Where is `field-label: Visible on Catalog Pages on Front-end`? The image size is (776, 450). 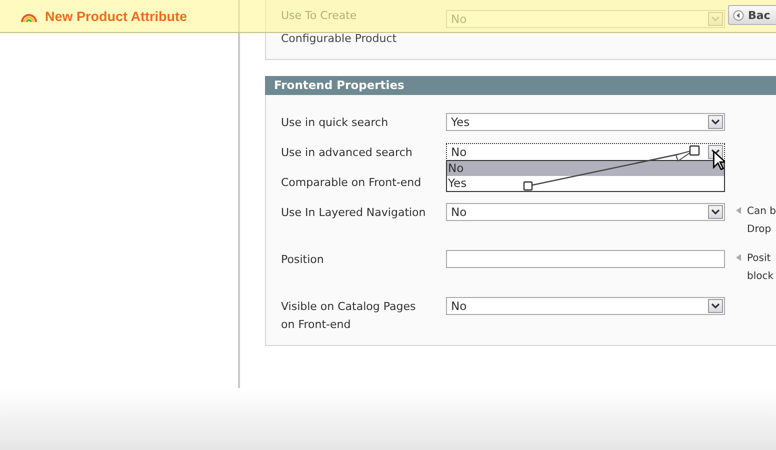
field-label: Visible on Catalog Pages on Front-end is located at coordinates (349, 316).